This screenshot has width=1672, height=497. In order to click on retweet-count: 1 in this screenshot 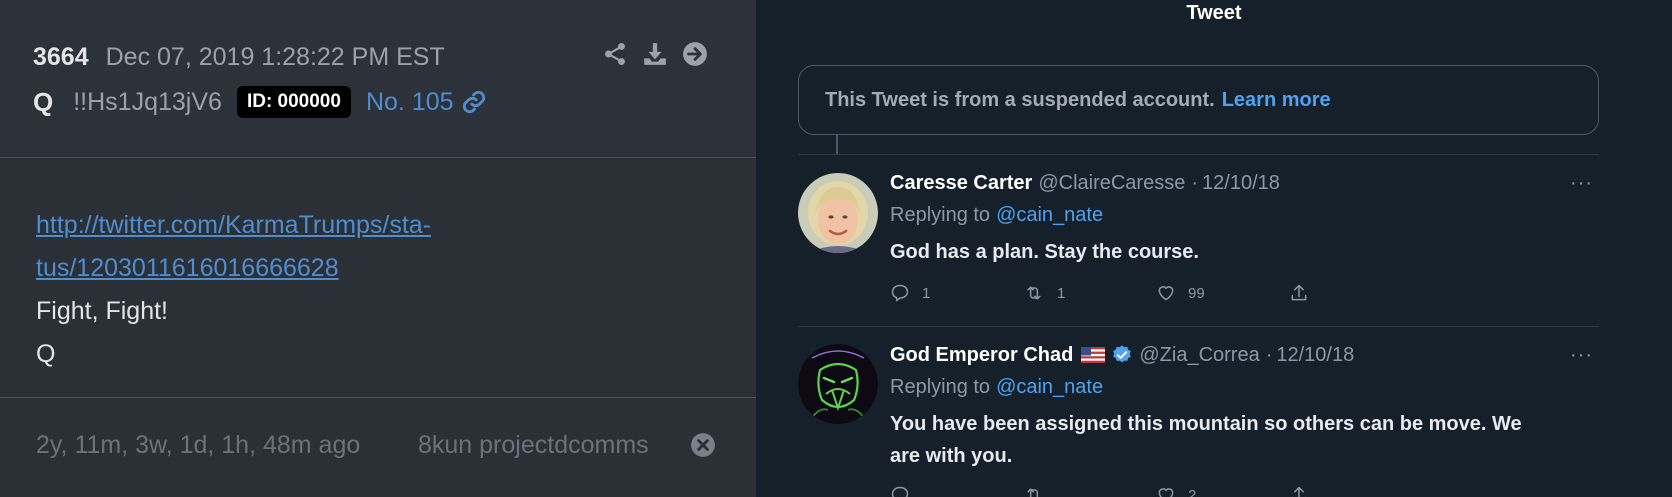, I will do `click(1061, 293)`.